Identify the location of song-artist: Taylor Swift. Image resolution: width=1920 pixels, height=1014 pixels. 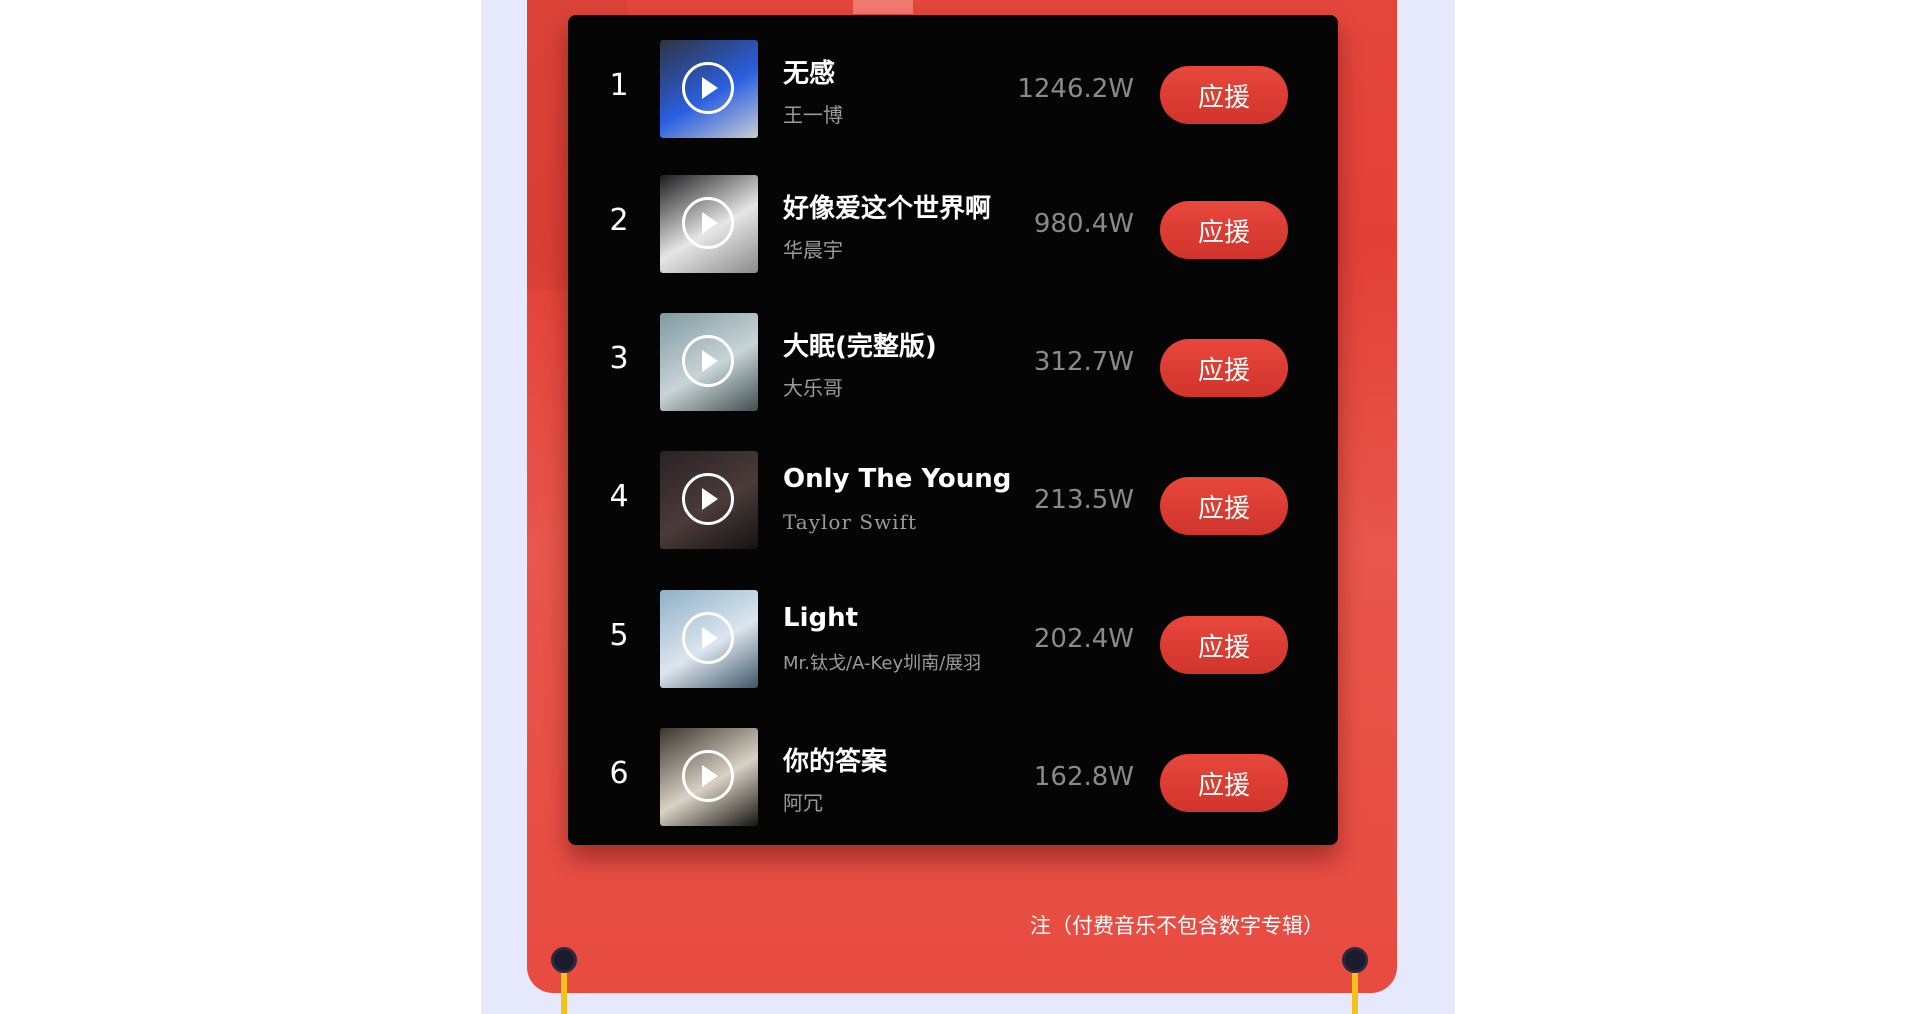
(850, 522).